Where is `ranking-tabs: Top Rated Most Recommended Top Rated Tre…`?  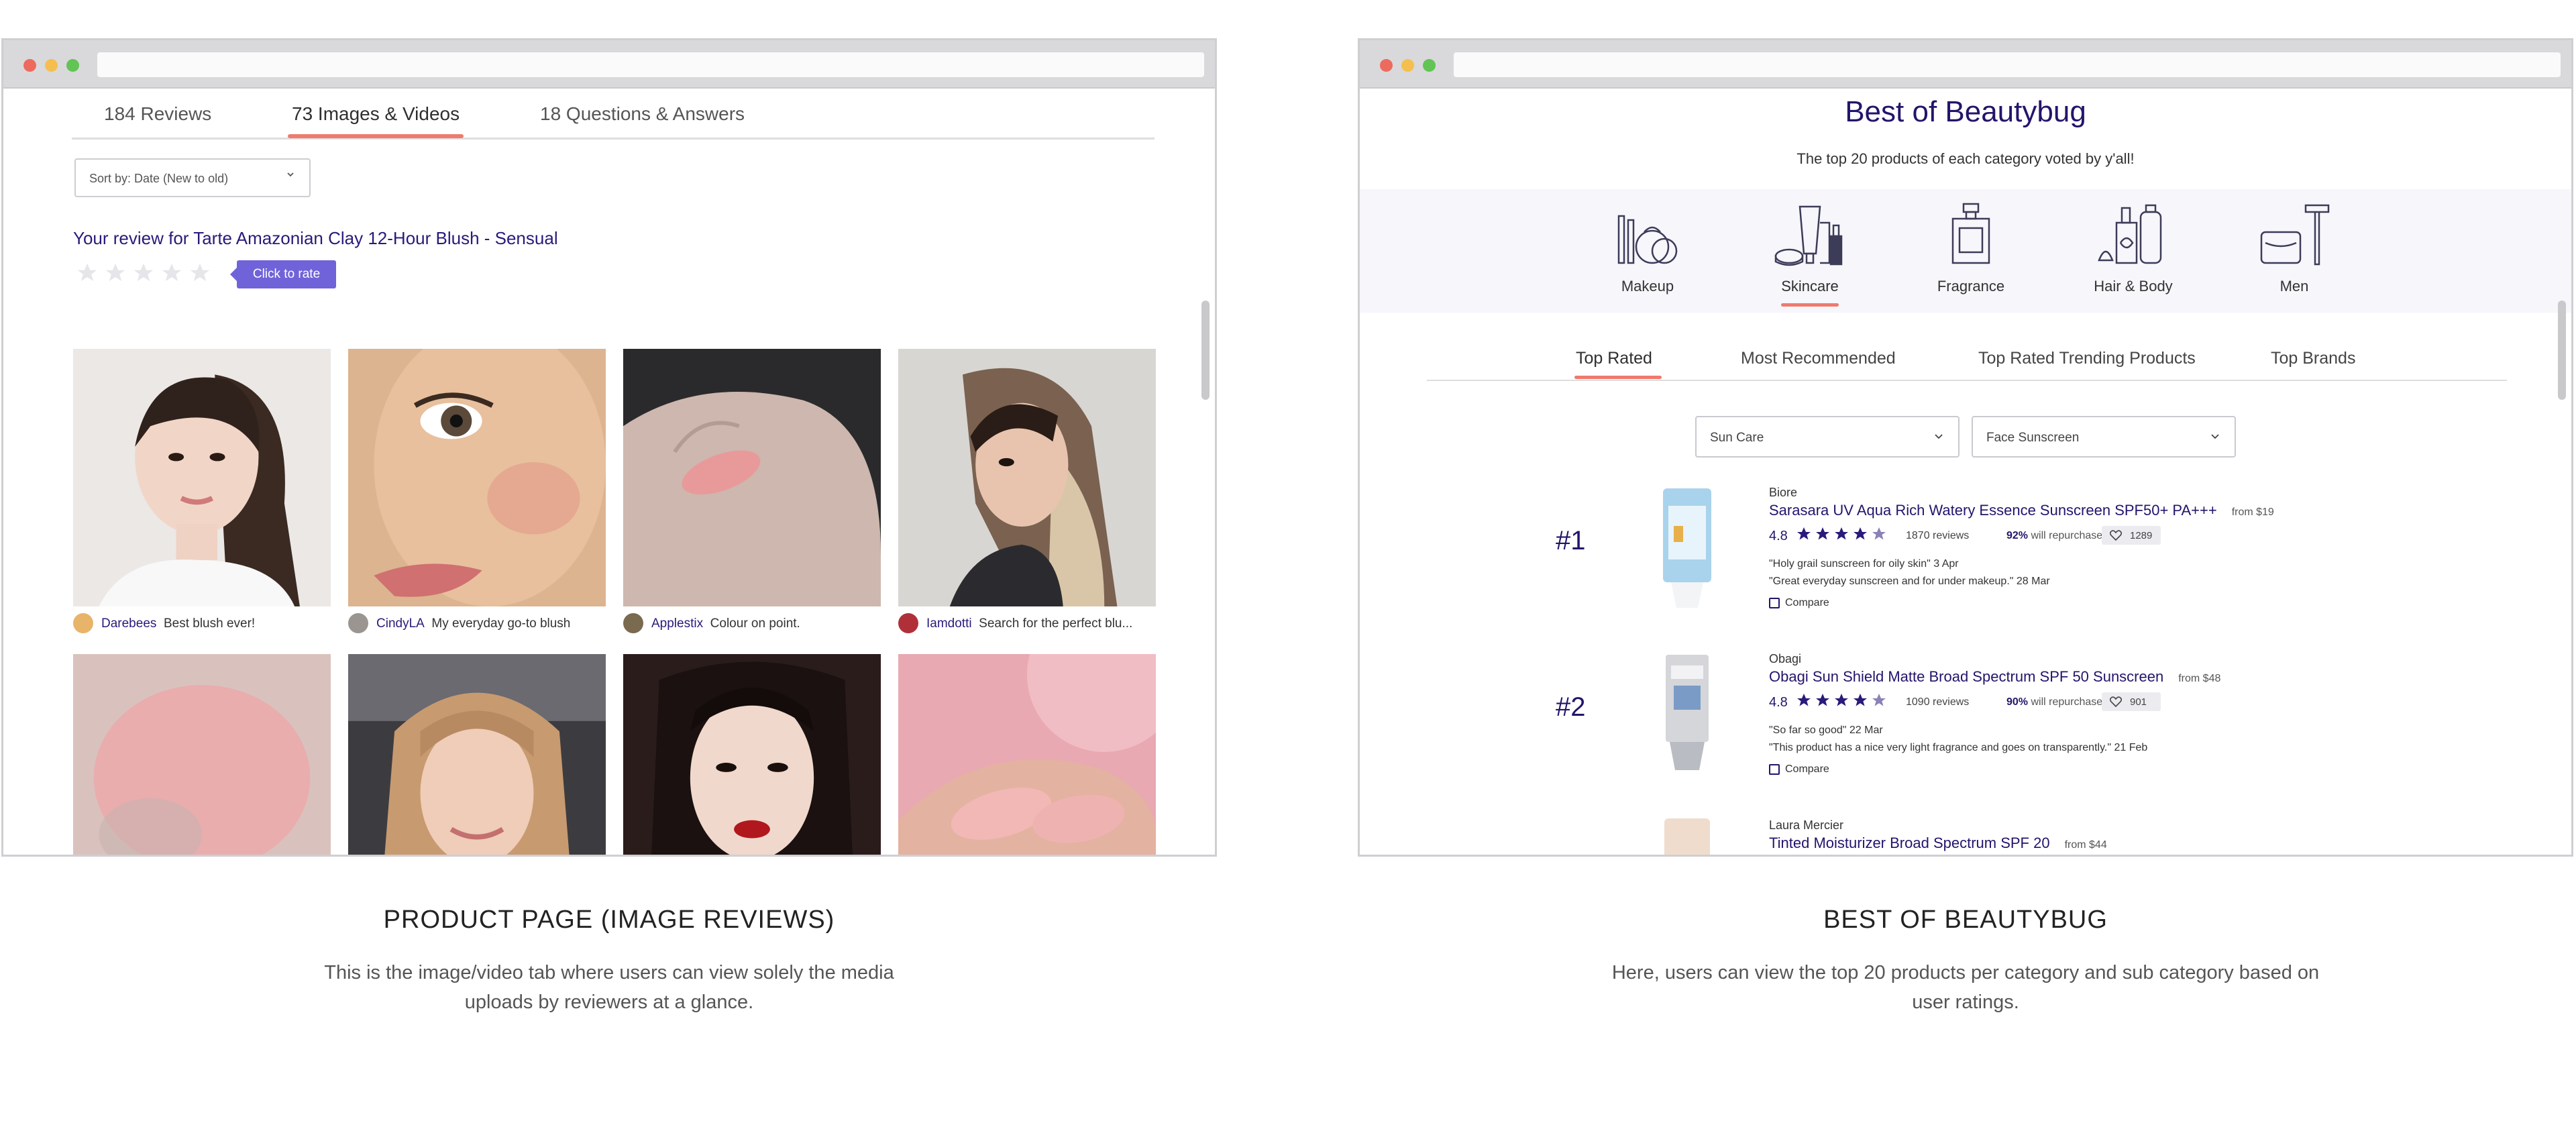 ranking-tabs: Top Rated Most Recommended Top Rated Tre… is located at coordinates (1967, 359).